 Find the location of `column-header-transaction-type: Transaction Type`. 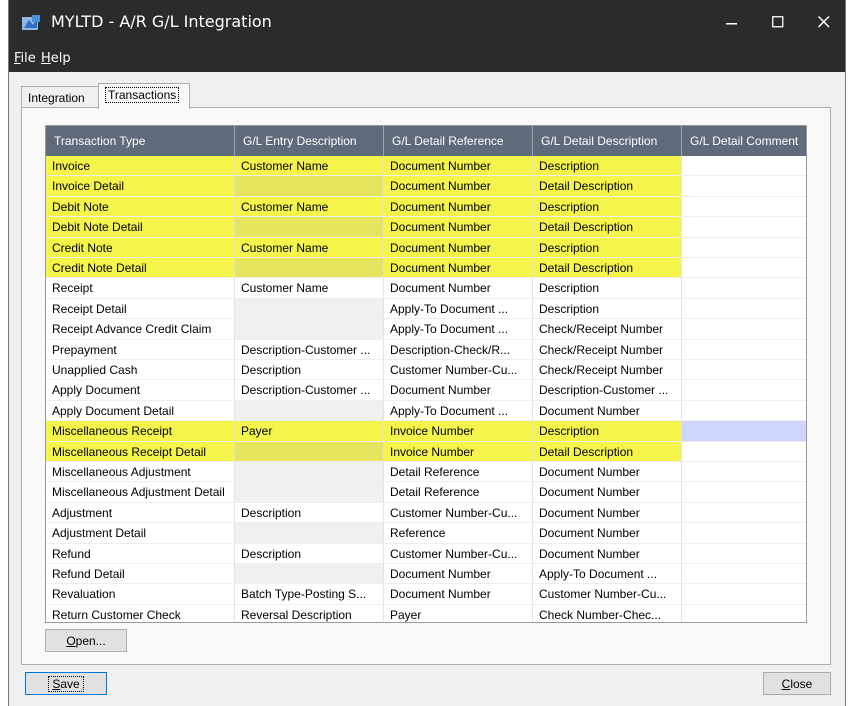

column-header-transaction-type: Transaction Type is located at coordinates (140, 141).